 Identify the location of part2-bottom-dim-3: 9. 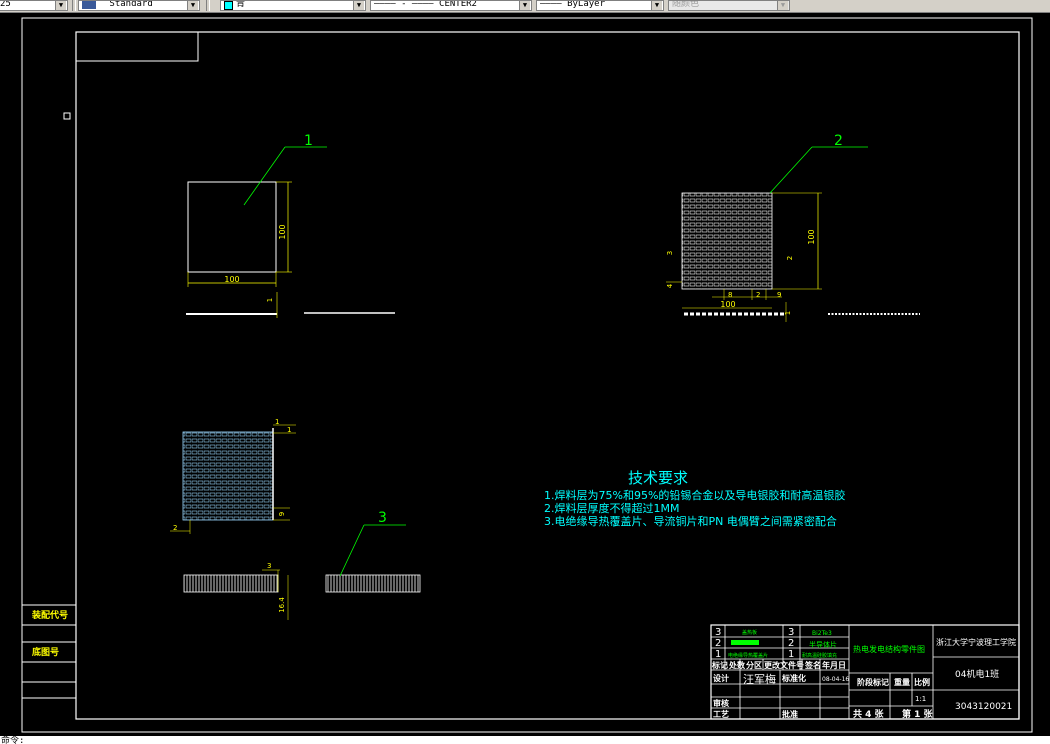
(779, 295).